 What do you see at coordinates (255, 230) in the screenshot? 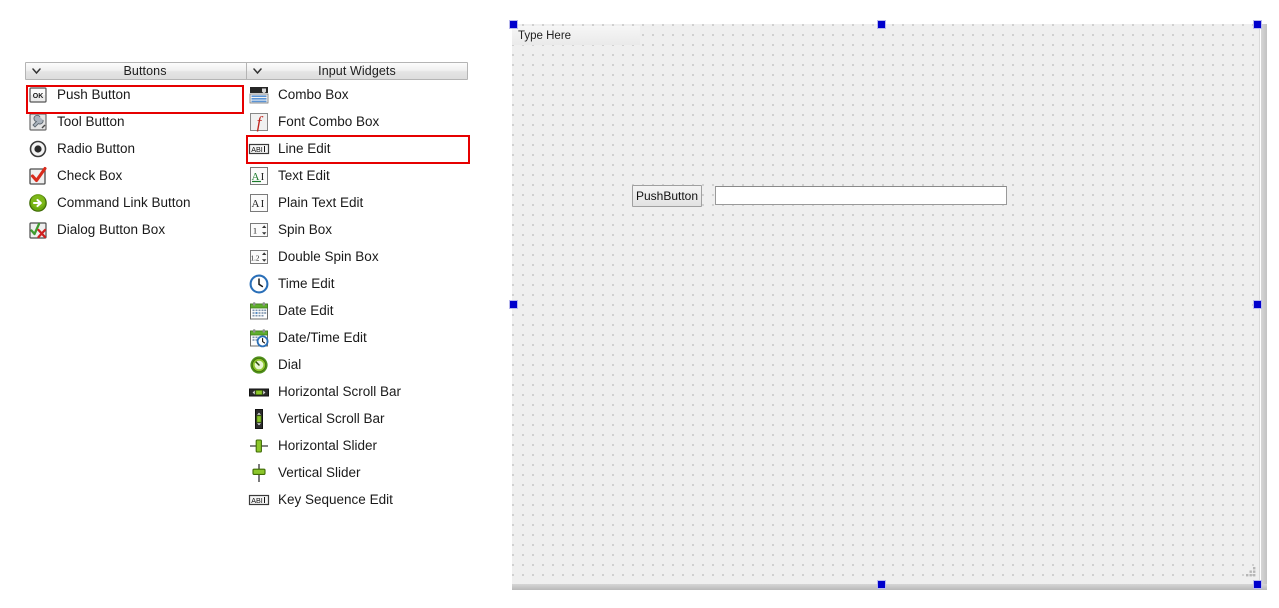
I see `svg-text: 1` at bounding box center [255, 230].